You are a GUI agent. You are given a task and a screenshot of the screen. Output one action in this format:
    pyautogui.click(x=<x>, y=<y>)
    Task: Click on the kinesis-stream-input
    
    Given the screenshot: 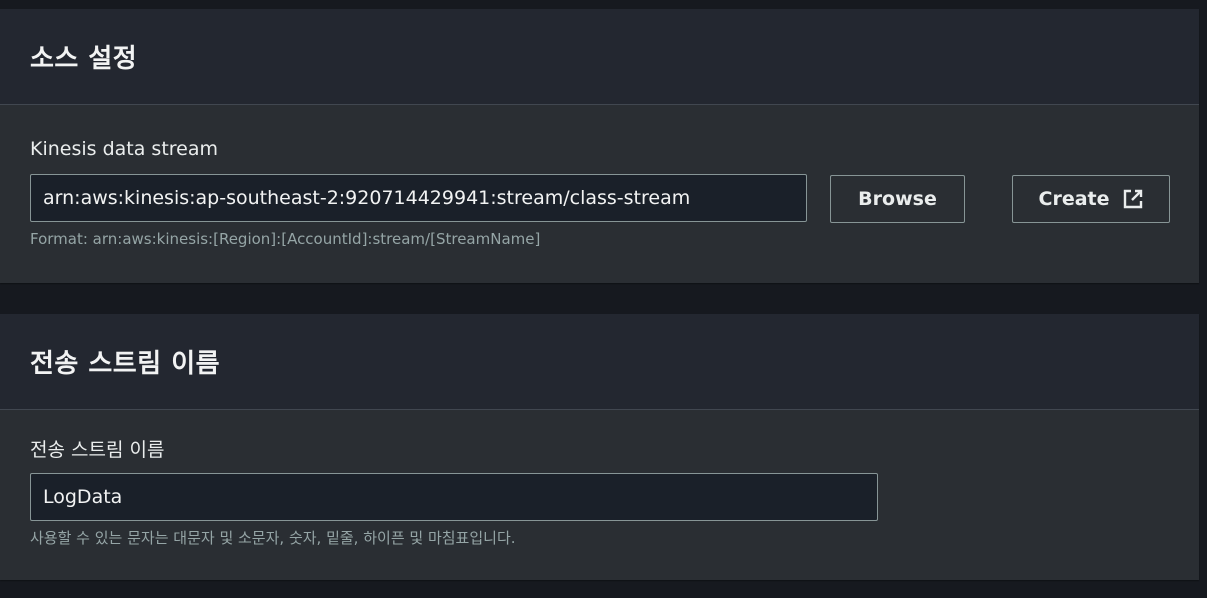 What is the action you would take?
    pyautogui.click(x=418, y=198)
    